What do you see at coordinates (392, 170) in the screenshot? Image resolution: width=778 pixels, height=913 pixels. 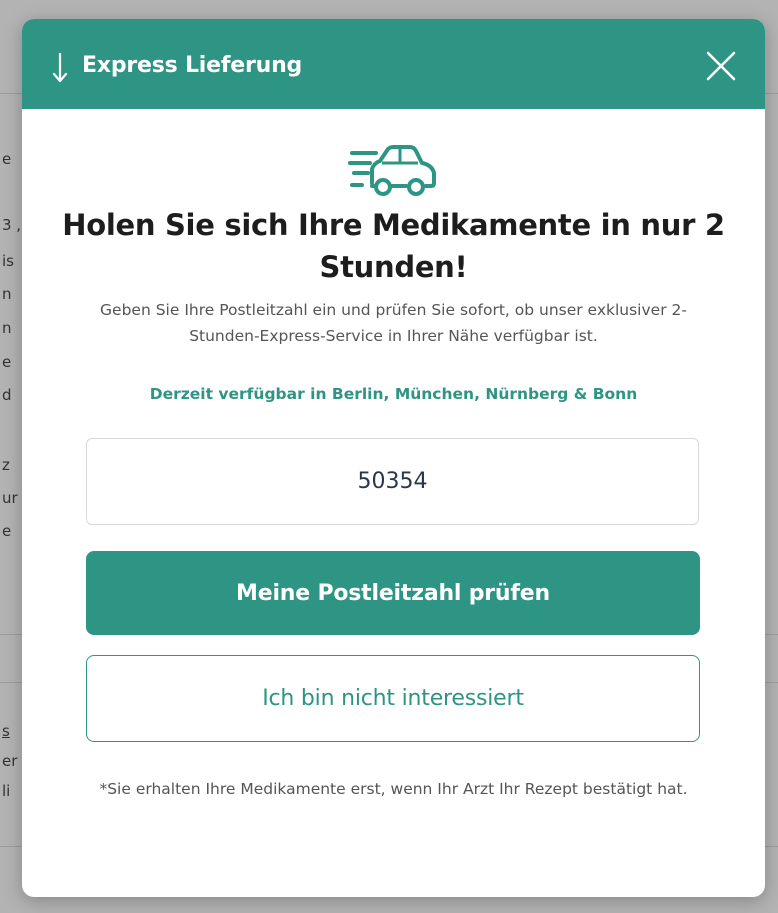 I see `delivery-car-icon` at bounding box center [392, 170].